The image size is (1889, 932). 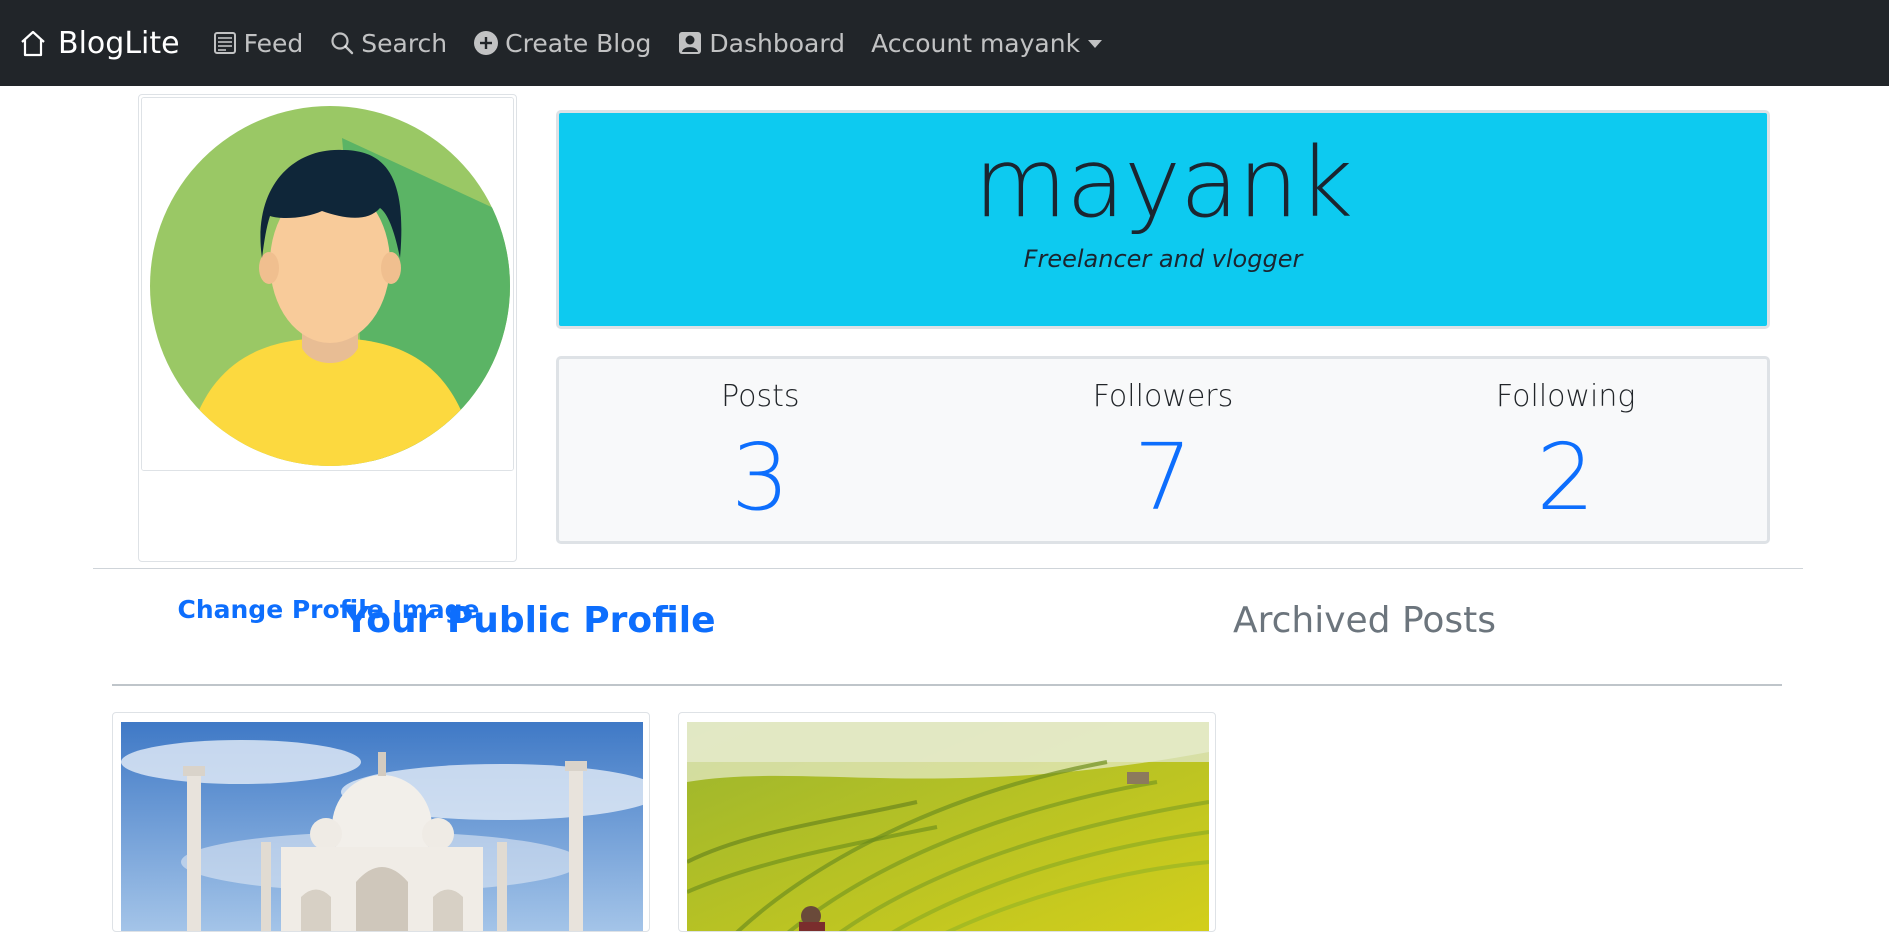 I want to click on stat-posts: Posts 3, so click(x=760, y=450).